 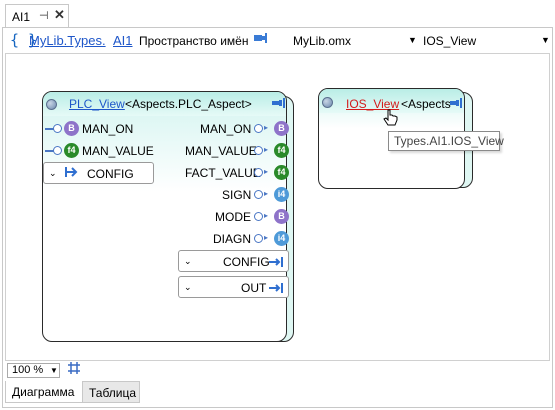 I want to click on input-pin-man-on: MAN_ON, so click(x=107, y=129).